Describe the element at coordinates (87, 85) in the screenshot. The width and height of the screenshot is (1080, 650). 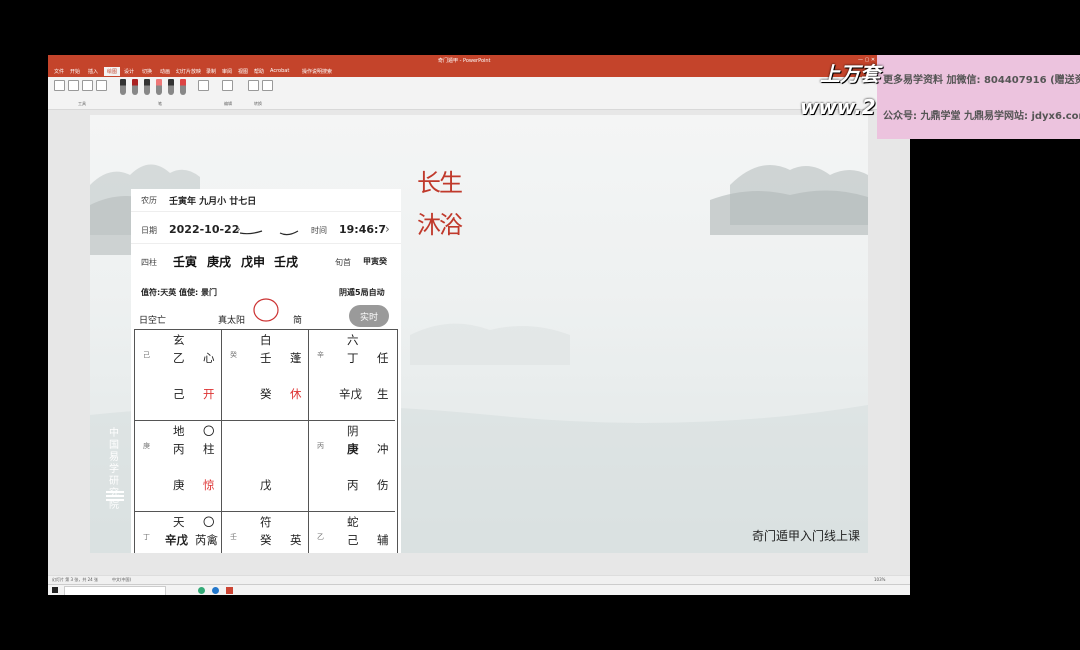
I see `eraser-tool-icon` at that location.